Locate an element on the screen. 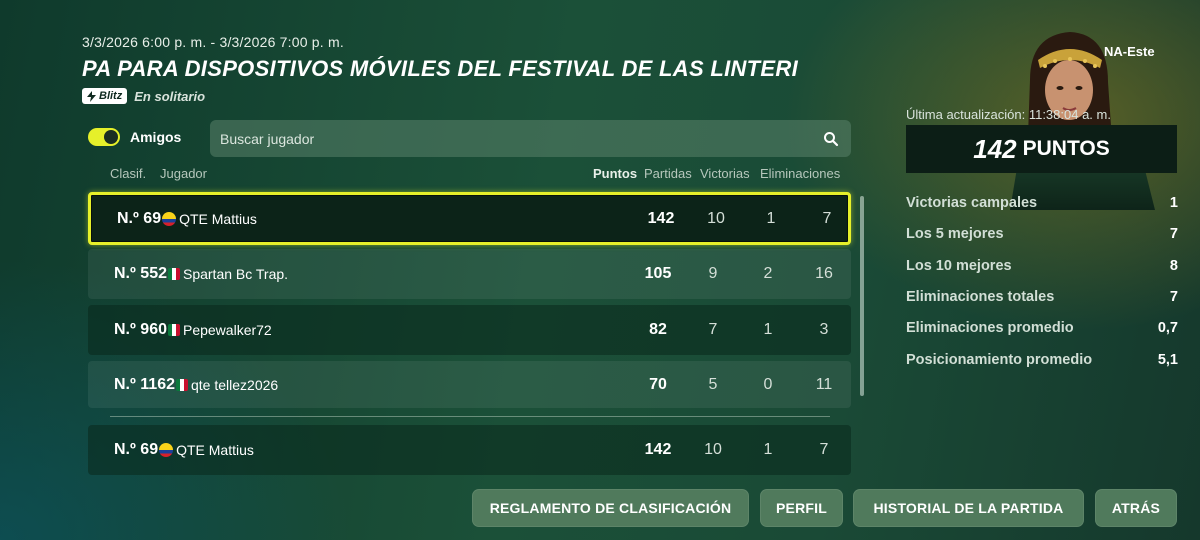  stat-label: Eliminaciones totales is located at coordinates (980, 297).